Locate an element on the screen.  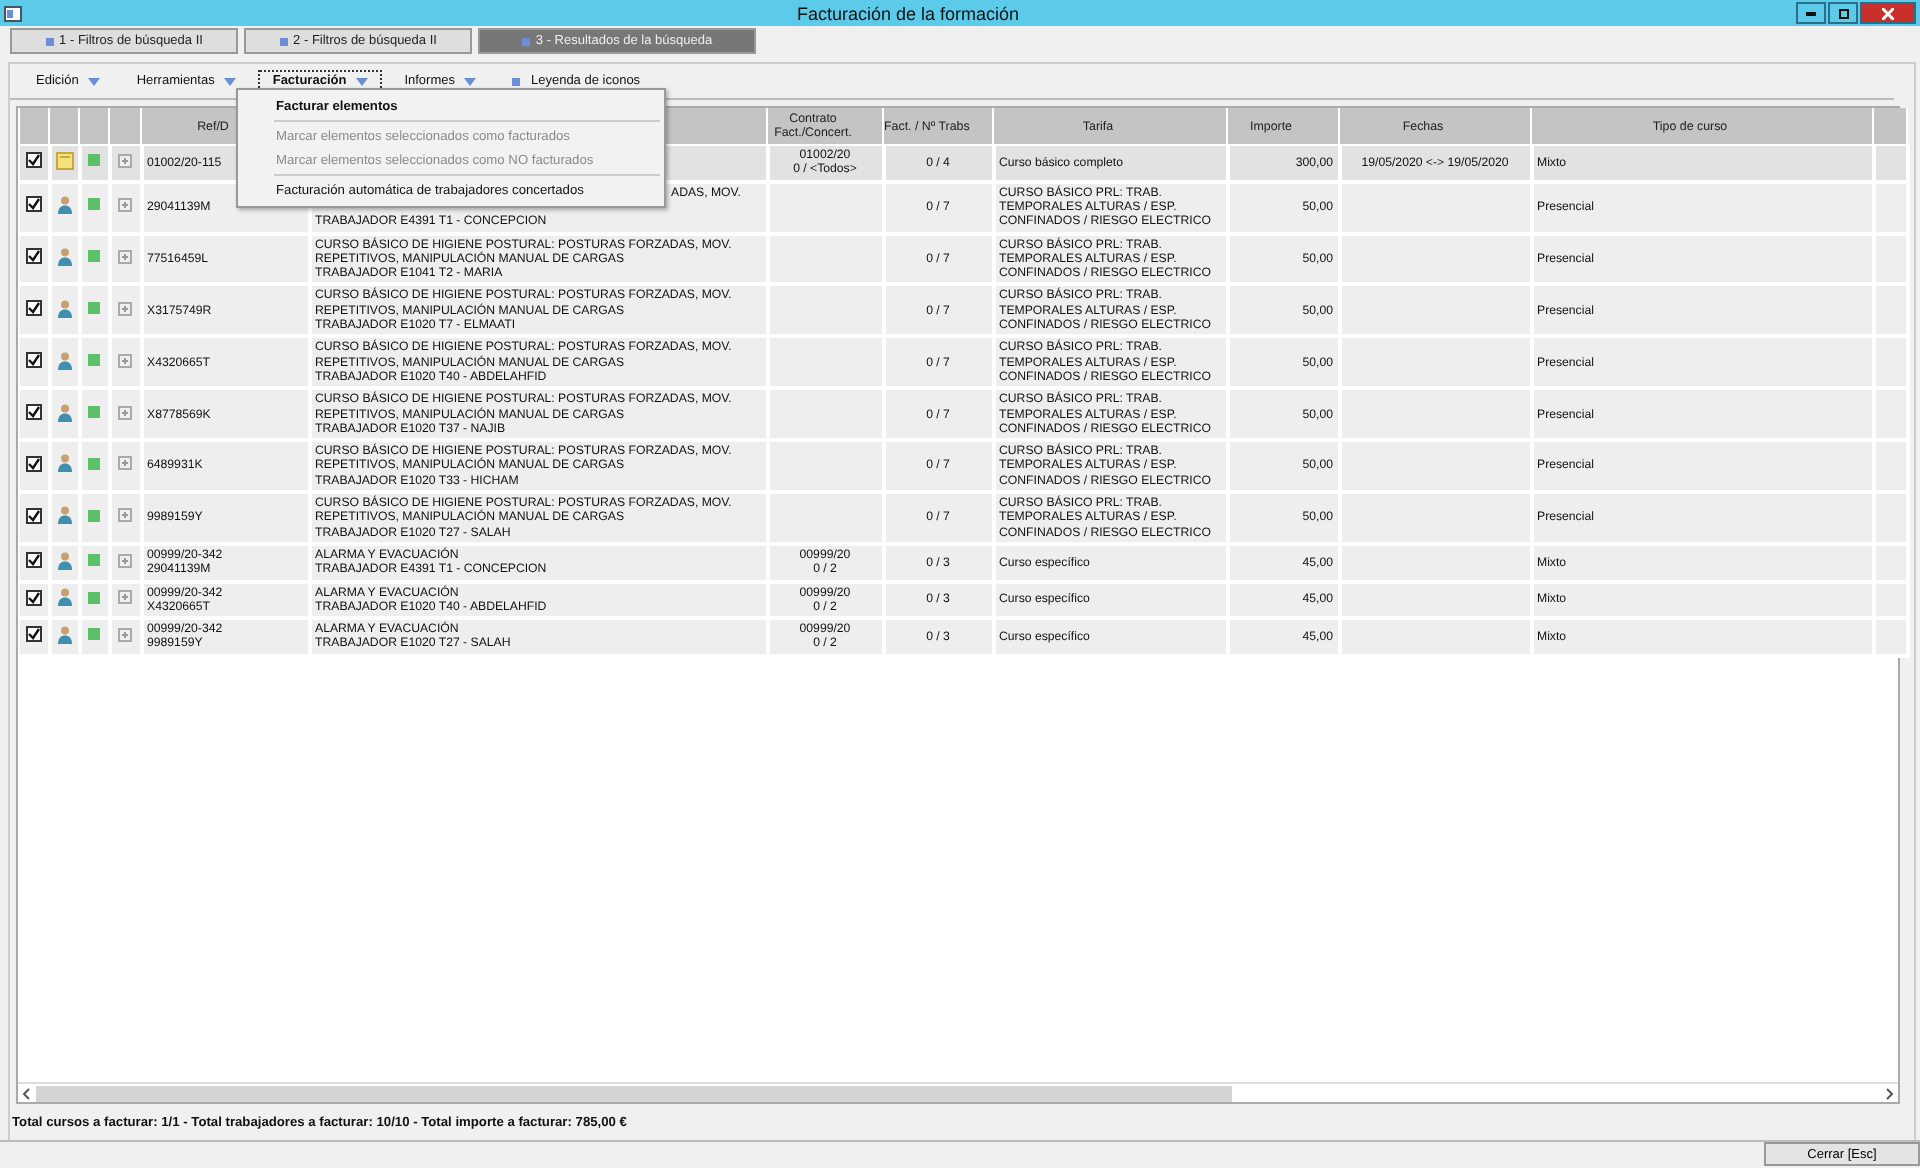
window-title: Facturación de la formación is located at coordinates (908, 13).